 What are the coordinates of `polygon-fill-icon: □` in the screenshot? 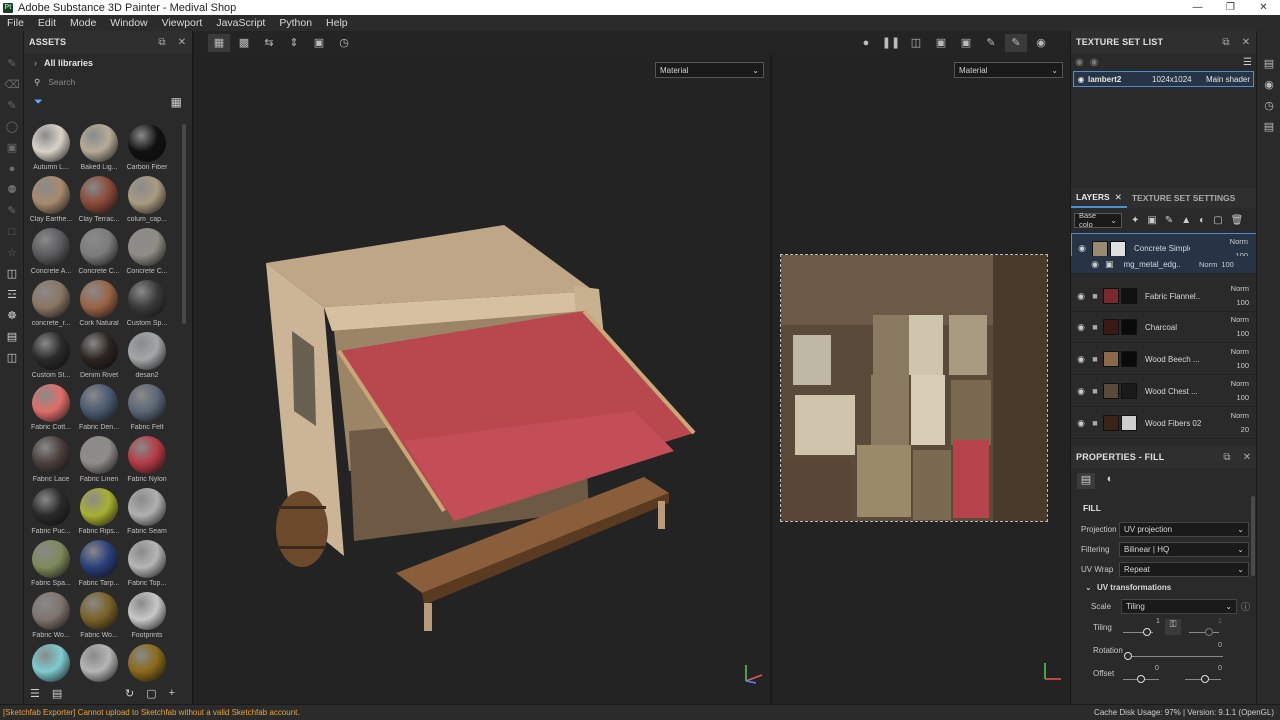 It's located at (12, 231).